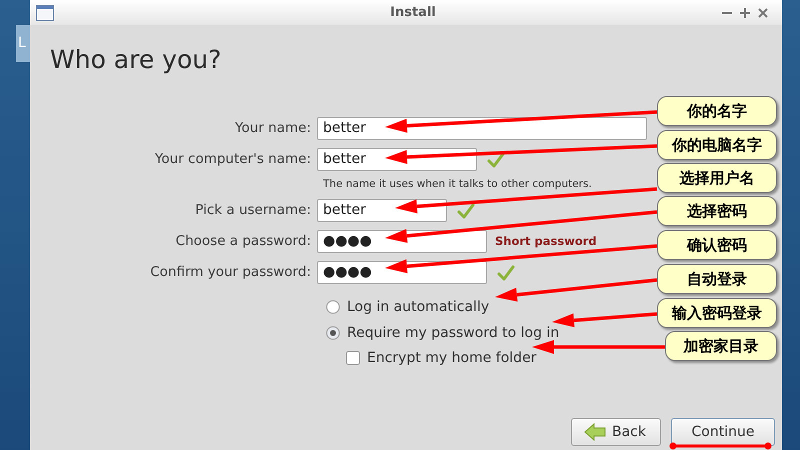 The height and width of the screenshot is (450, 800). I want to click on warning-text: Short password, so click(546, 241).